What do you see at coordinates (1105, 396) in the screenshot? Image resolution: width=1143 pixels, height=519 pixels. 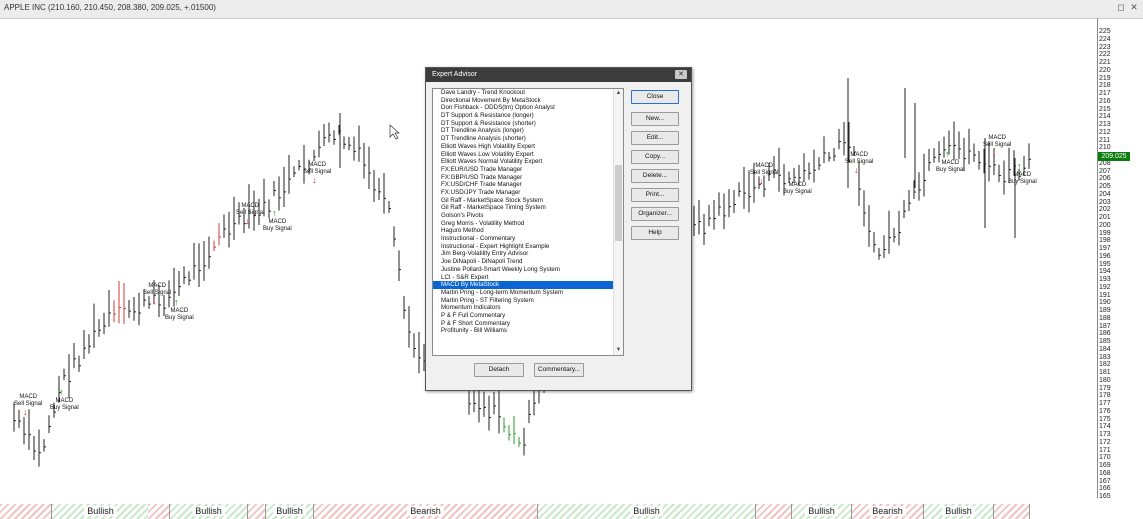 I see `price-tick-label: 178` at bounding box center [1105, 396].